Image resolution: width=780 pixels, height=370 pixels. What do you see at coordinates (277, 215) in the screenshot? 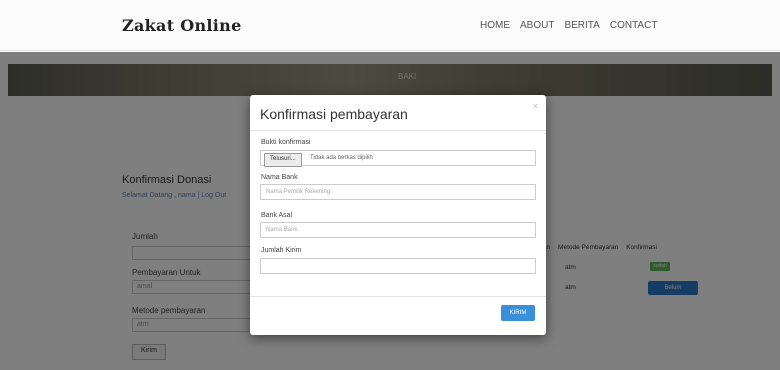
I see `bank-asal-label: Bank Asal` at bounding box center [277, 215].